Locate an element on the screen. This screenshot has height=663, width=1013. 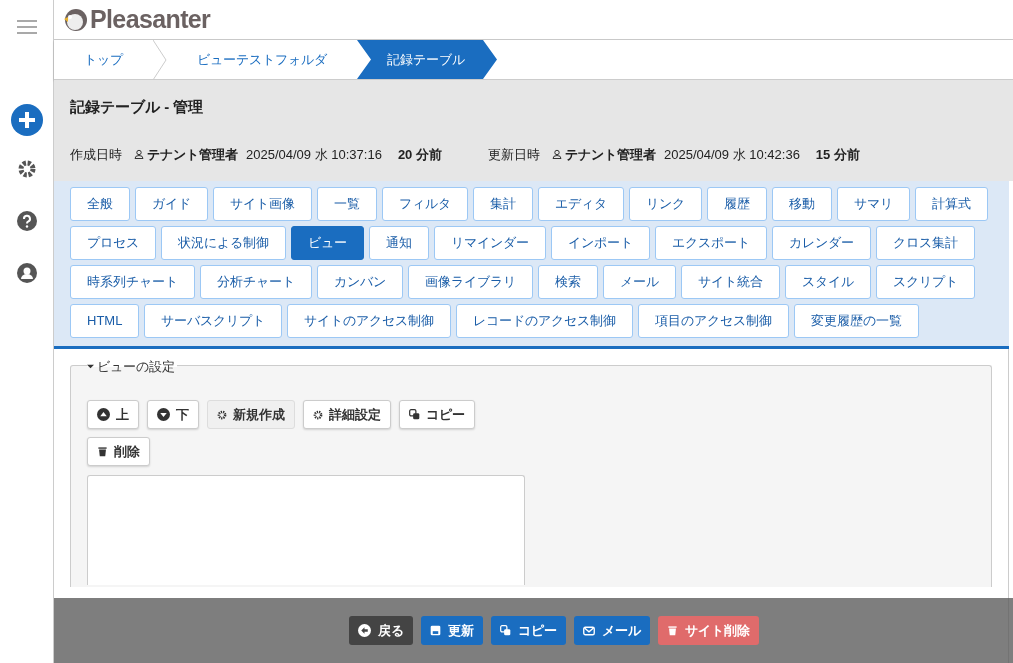
toolbar-button: 上 is located at coordinates (113, 414).